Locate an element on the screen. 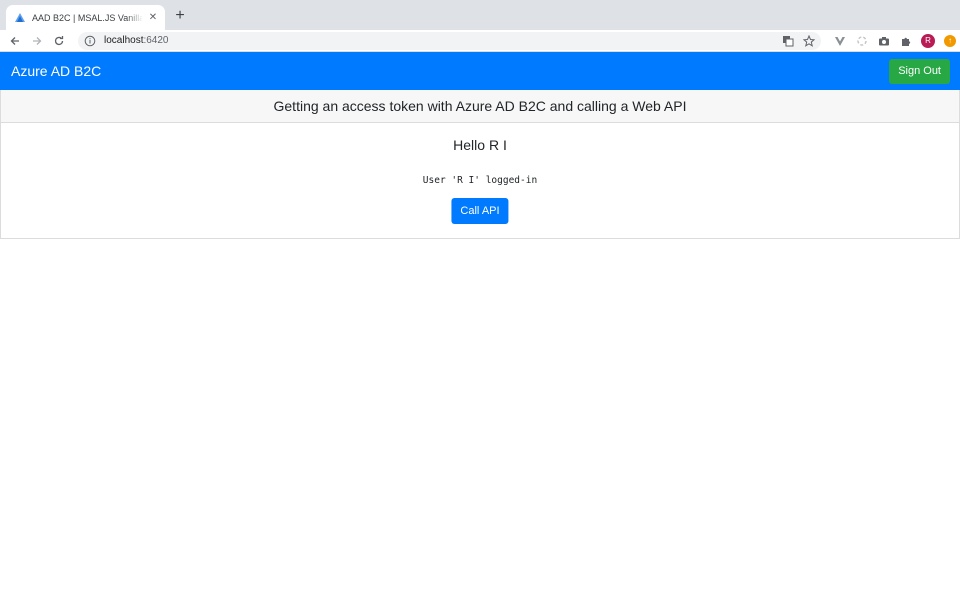 Image resolution: width=960 pixels, height=600 pixels. address-bar: localhost:6420 is located at coordinates (449, 40).